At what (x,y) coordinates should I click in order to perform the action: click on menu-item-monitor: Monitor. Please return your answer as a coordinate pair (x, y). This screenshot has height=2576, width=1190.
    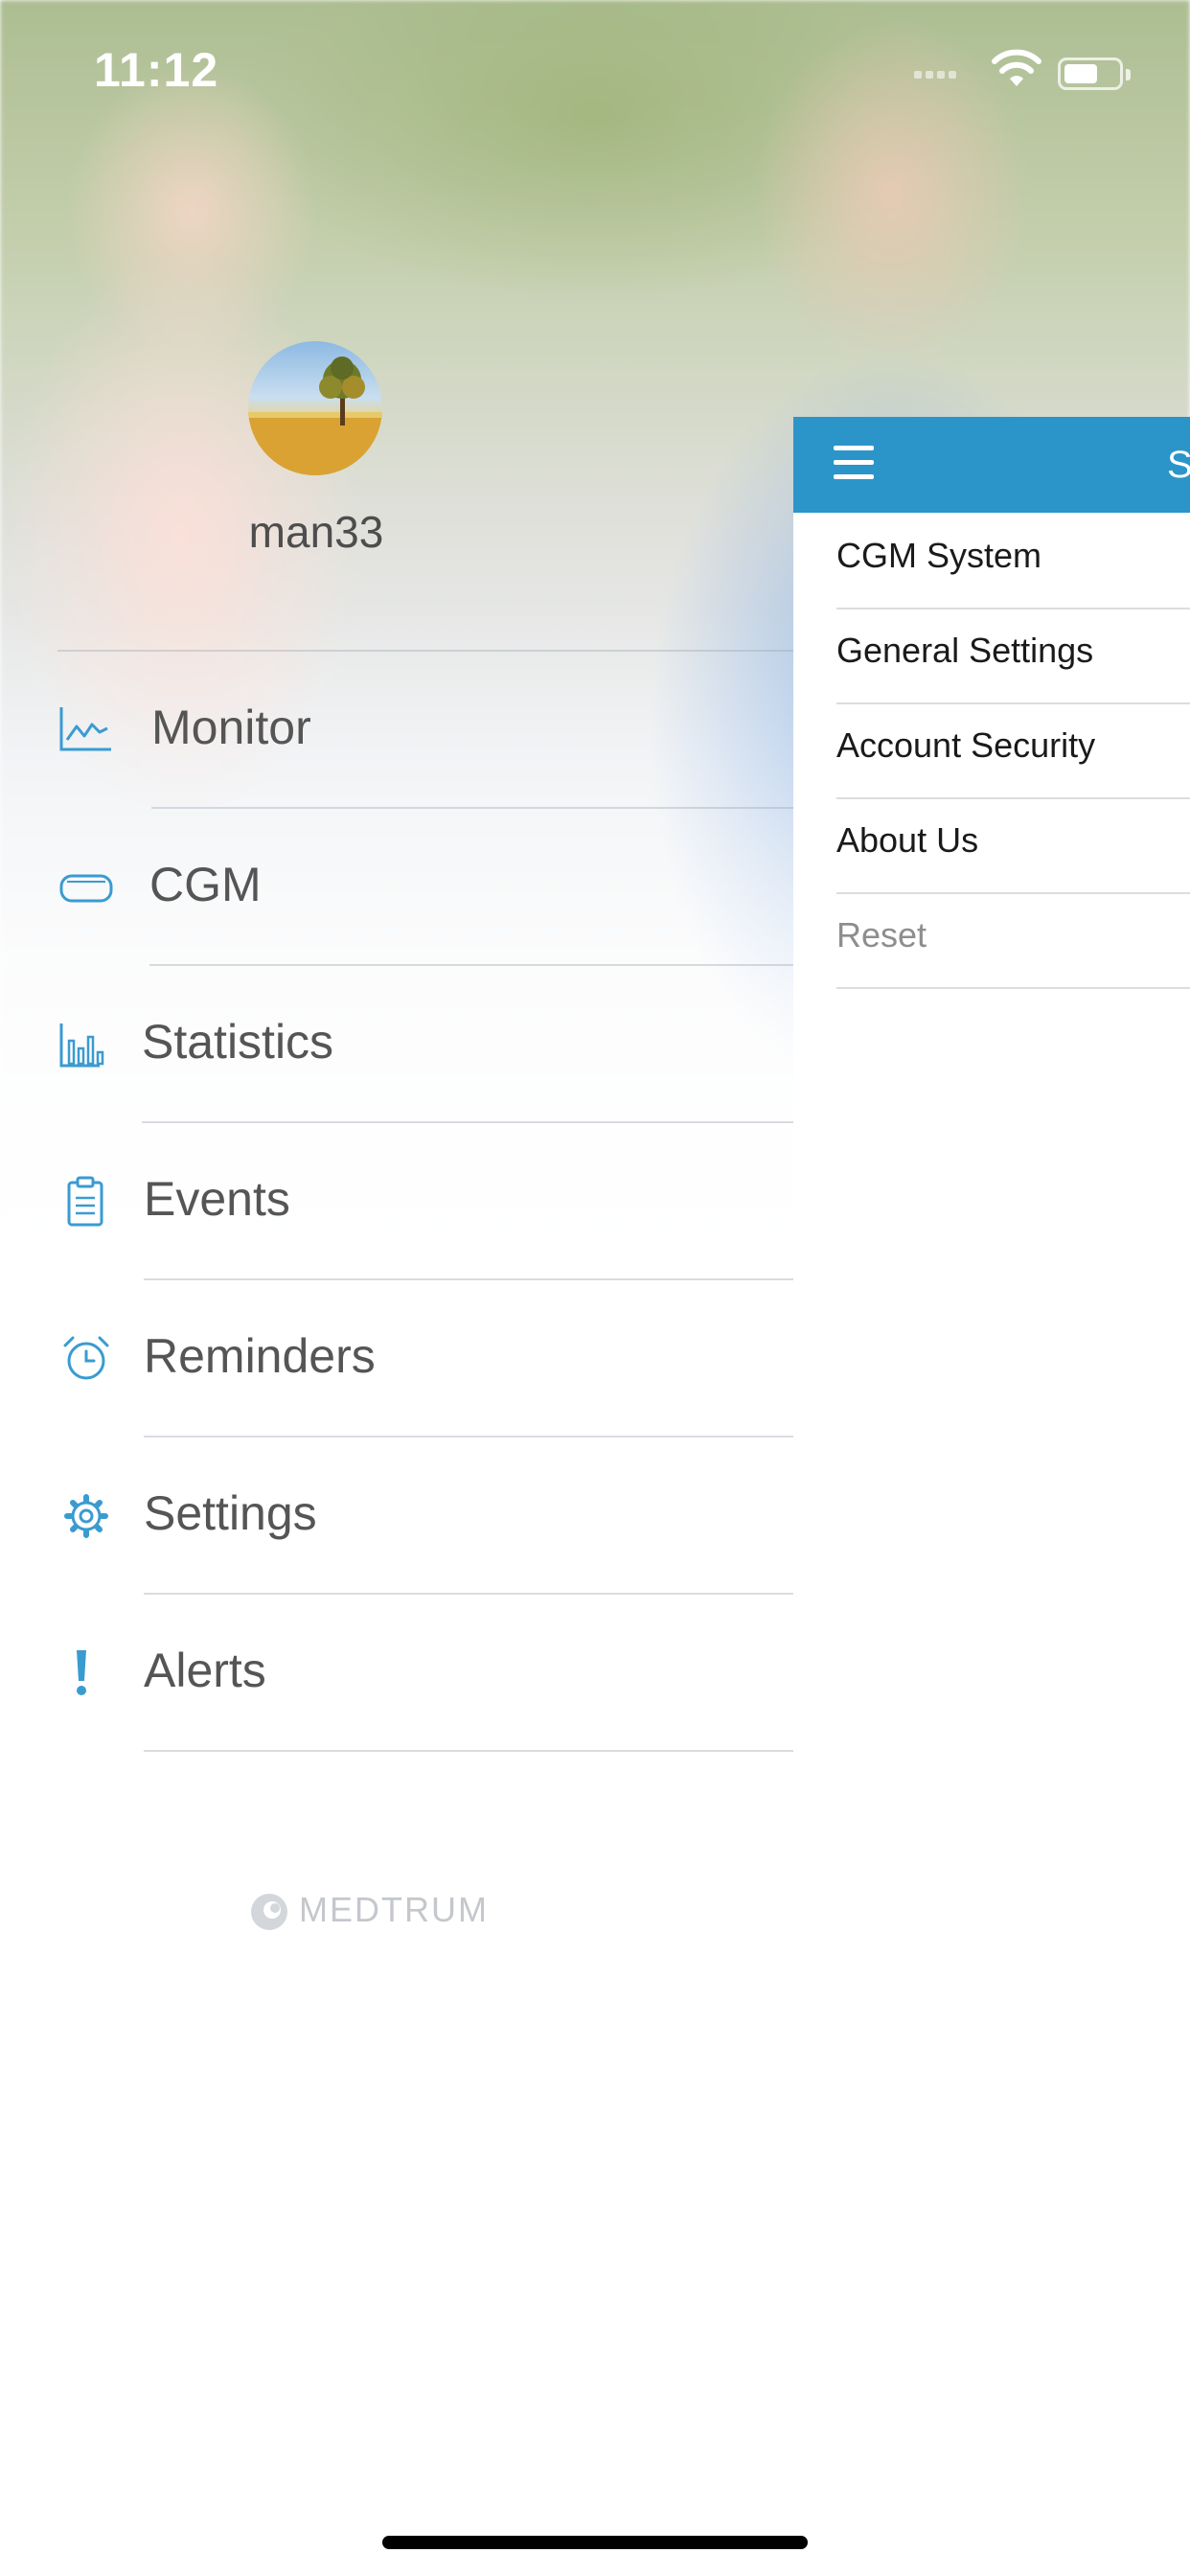
    Looking at the image, I should click on (397, 730).